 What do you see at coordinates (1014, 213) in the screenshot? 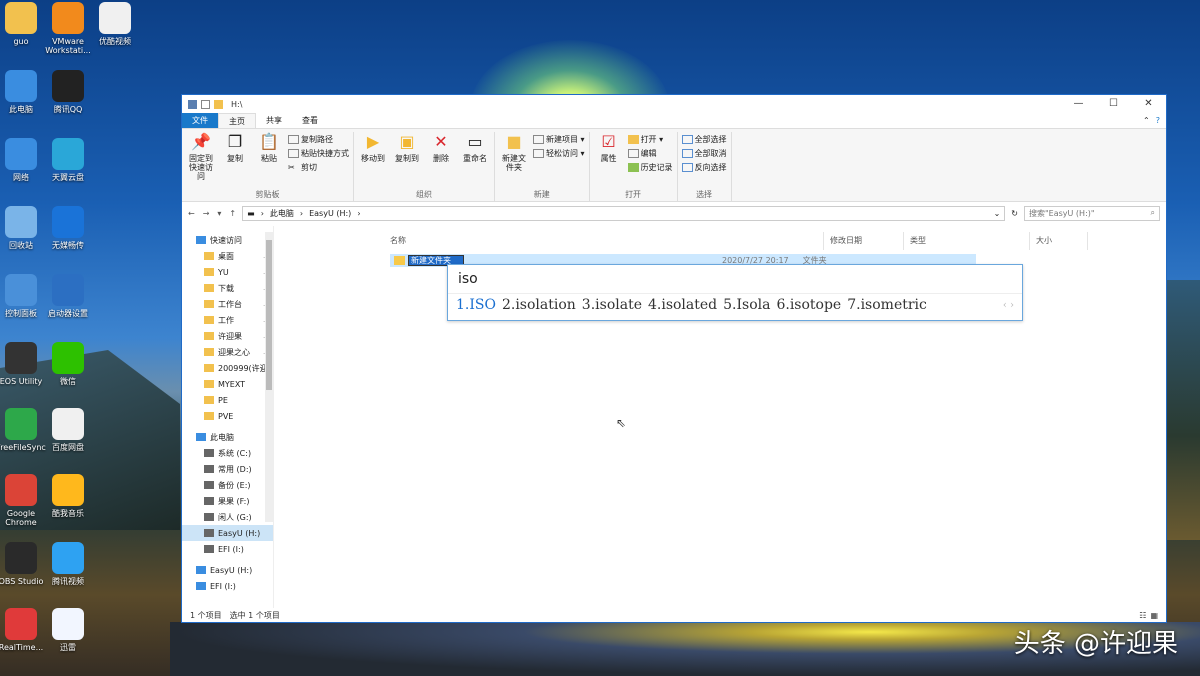
I see `refresh-icon: ↻` at bounding box center [1014, 213].